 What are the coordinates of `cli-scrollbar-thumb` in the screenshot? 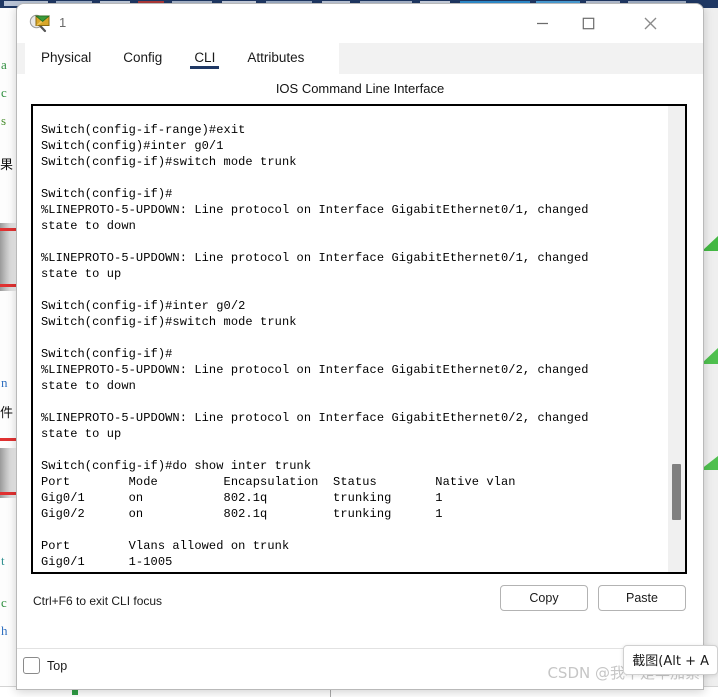 It's located at (676, 491).